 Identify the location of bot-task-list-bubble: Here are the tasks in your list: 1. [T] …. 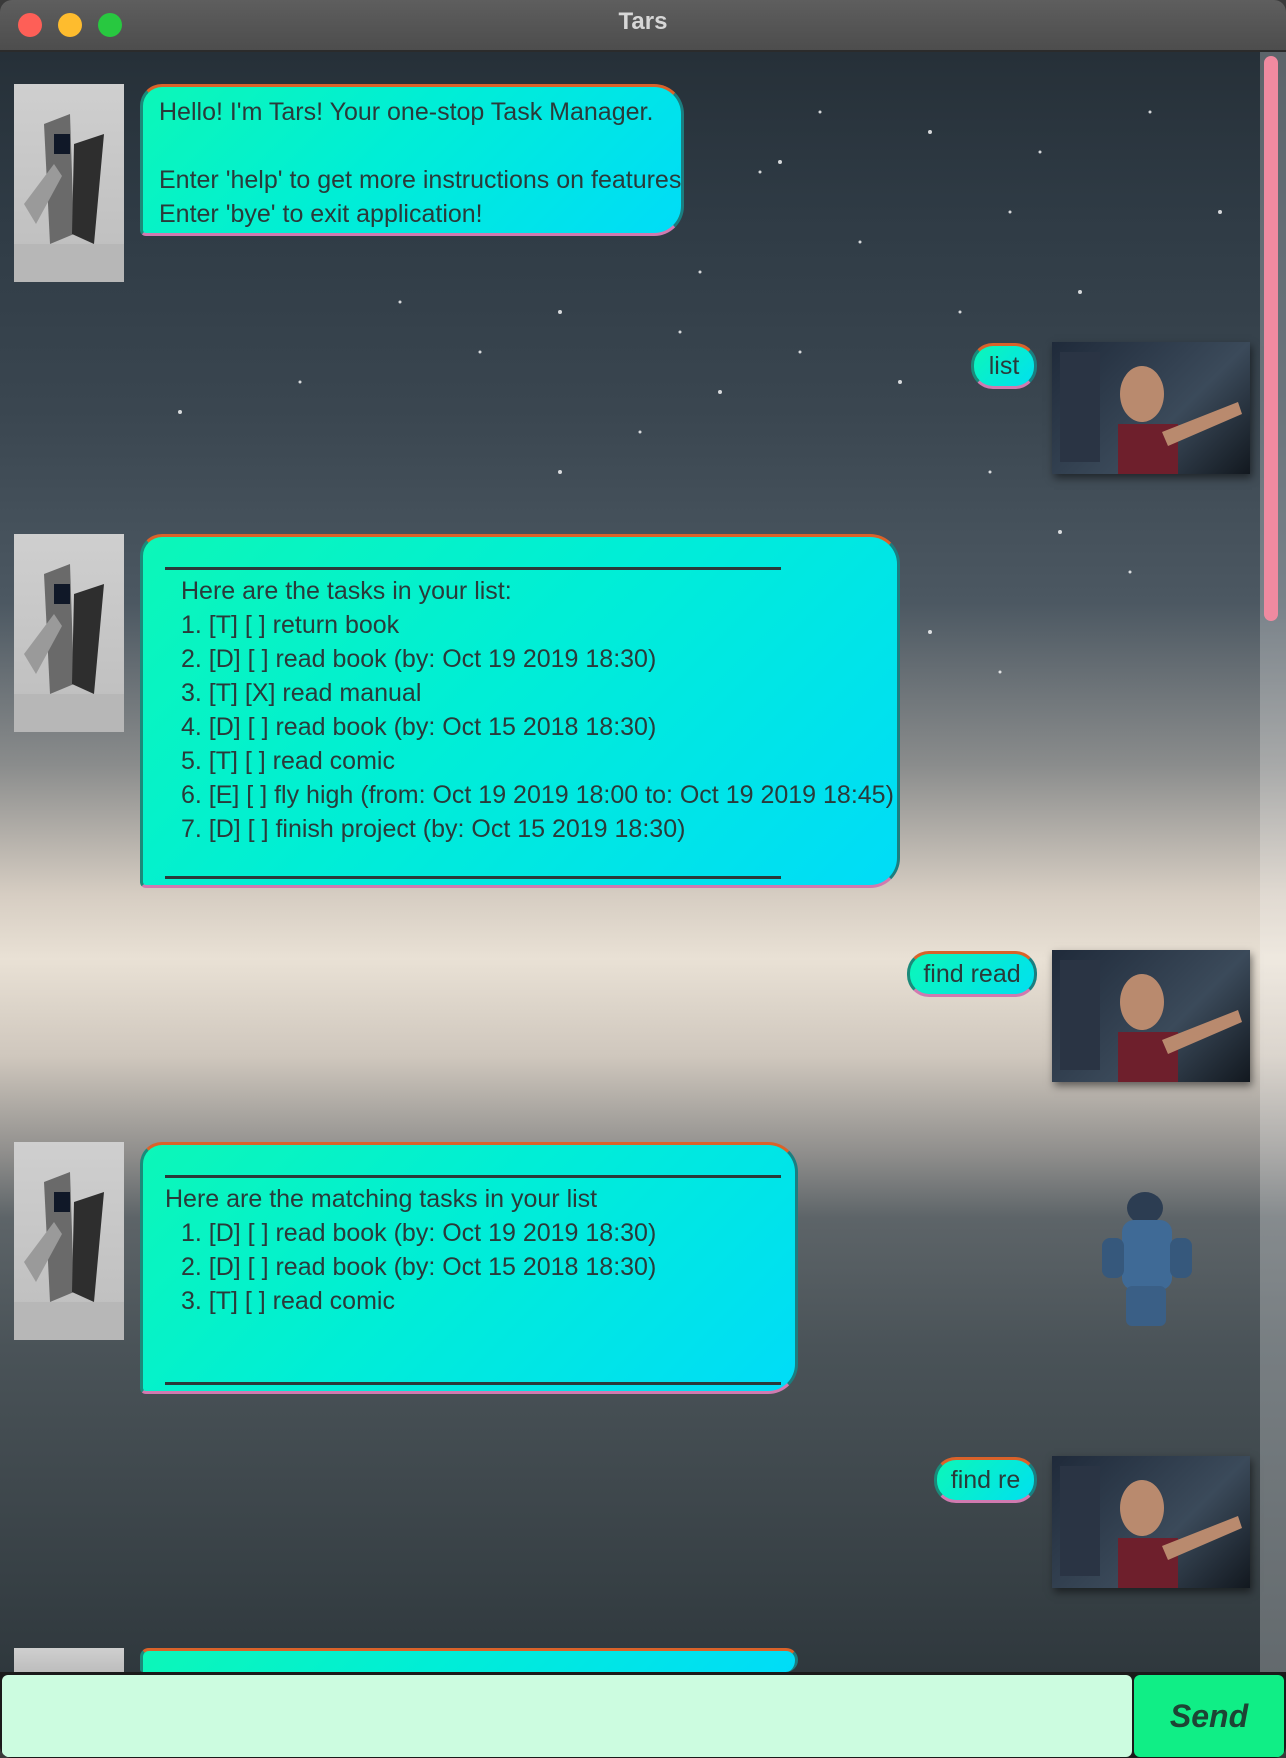
(520, 711).